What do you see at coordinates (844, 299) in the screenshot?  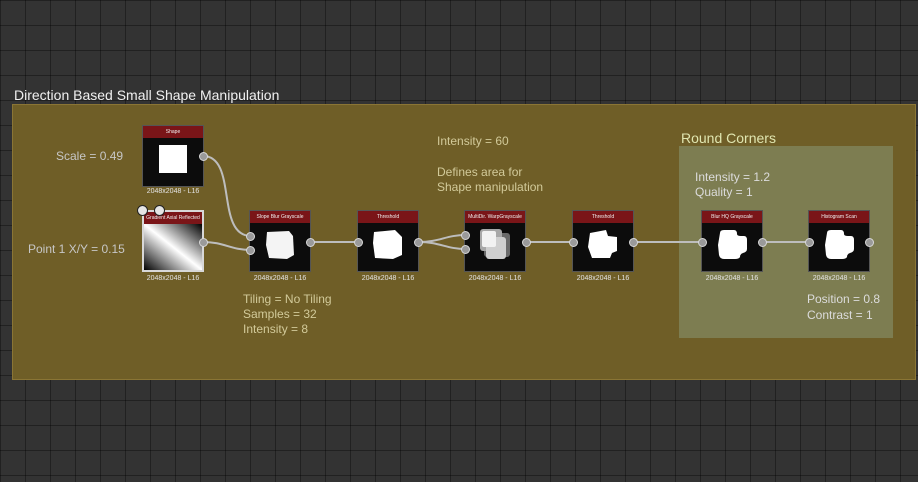 I see `position-label: Position = 0.8` at bounding box center [844, 299].